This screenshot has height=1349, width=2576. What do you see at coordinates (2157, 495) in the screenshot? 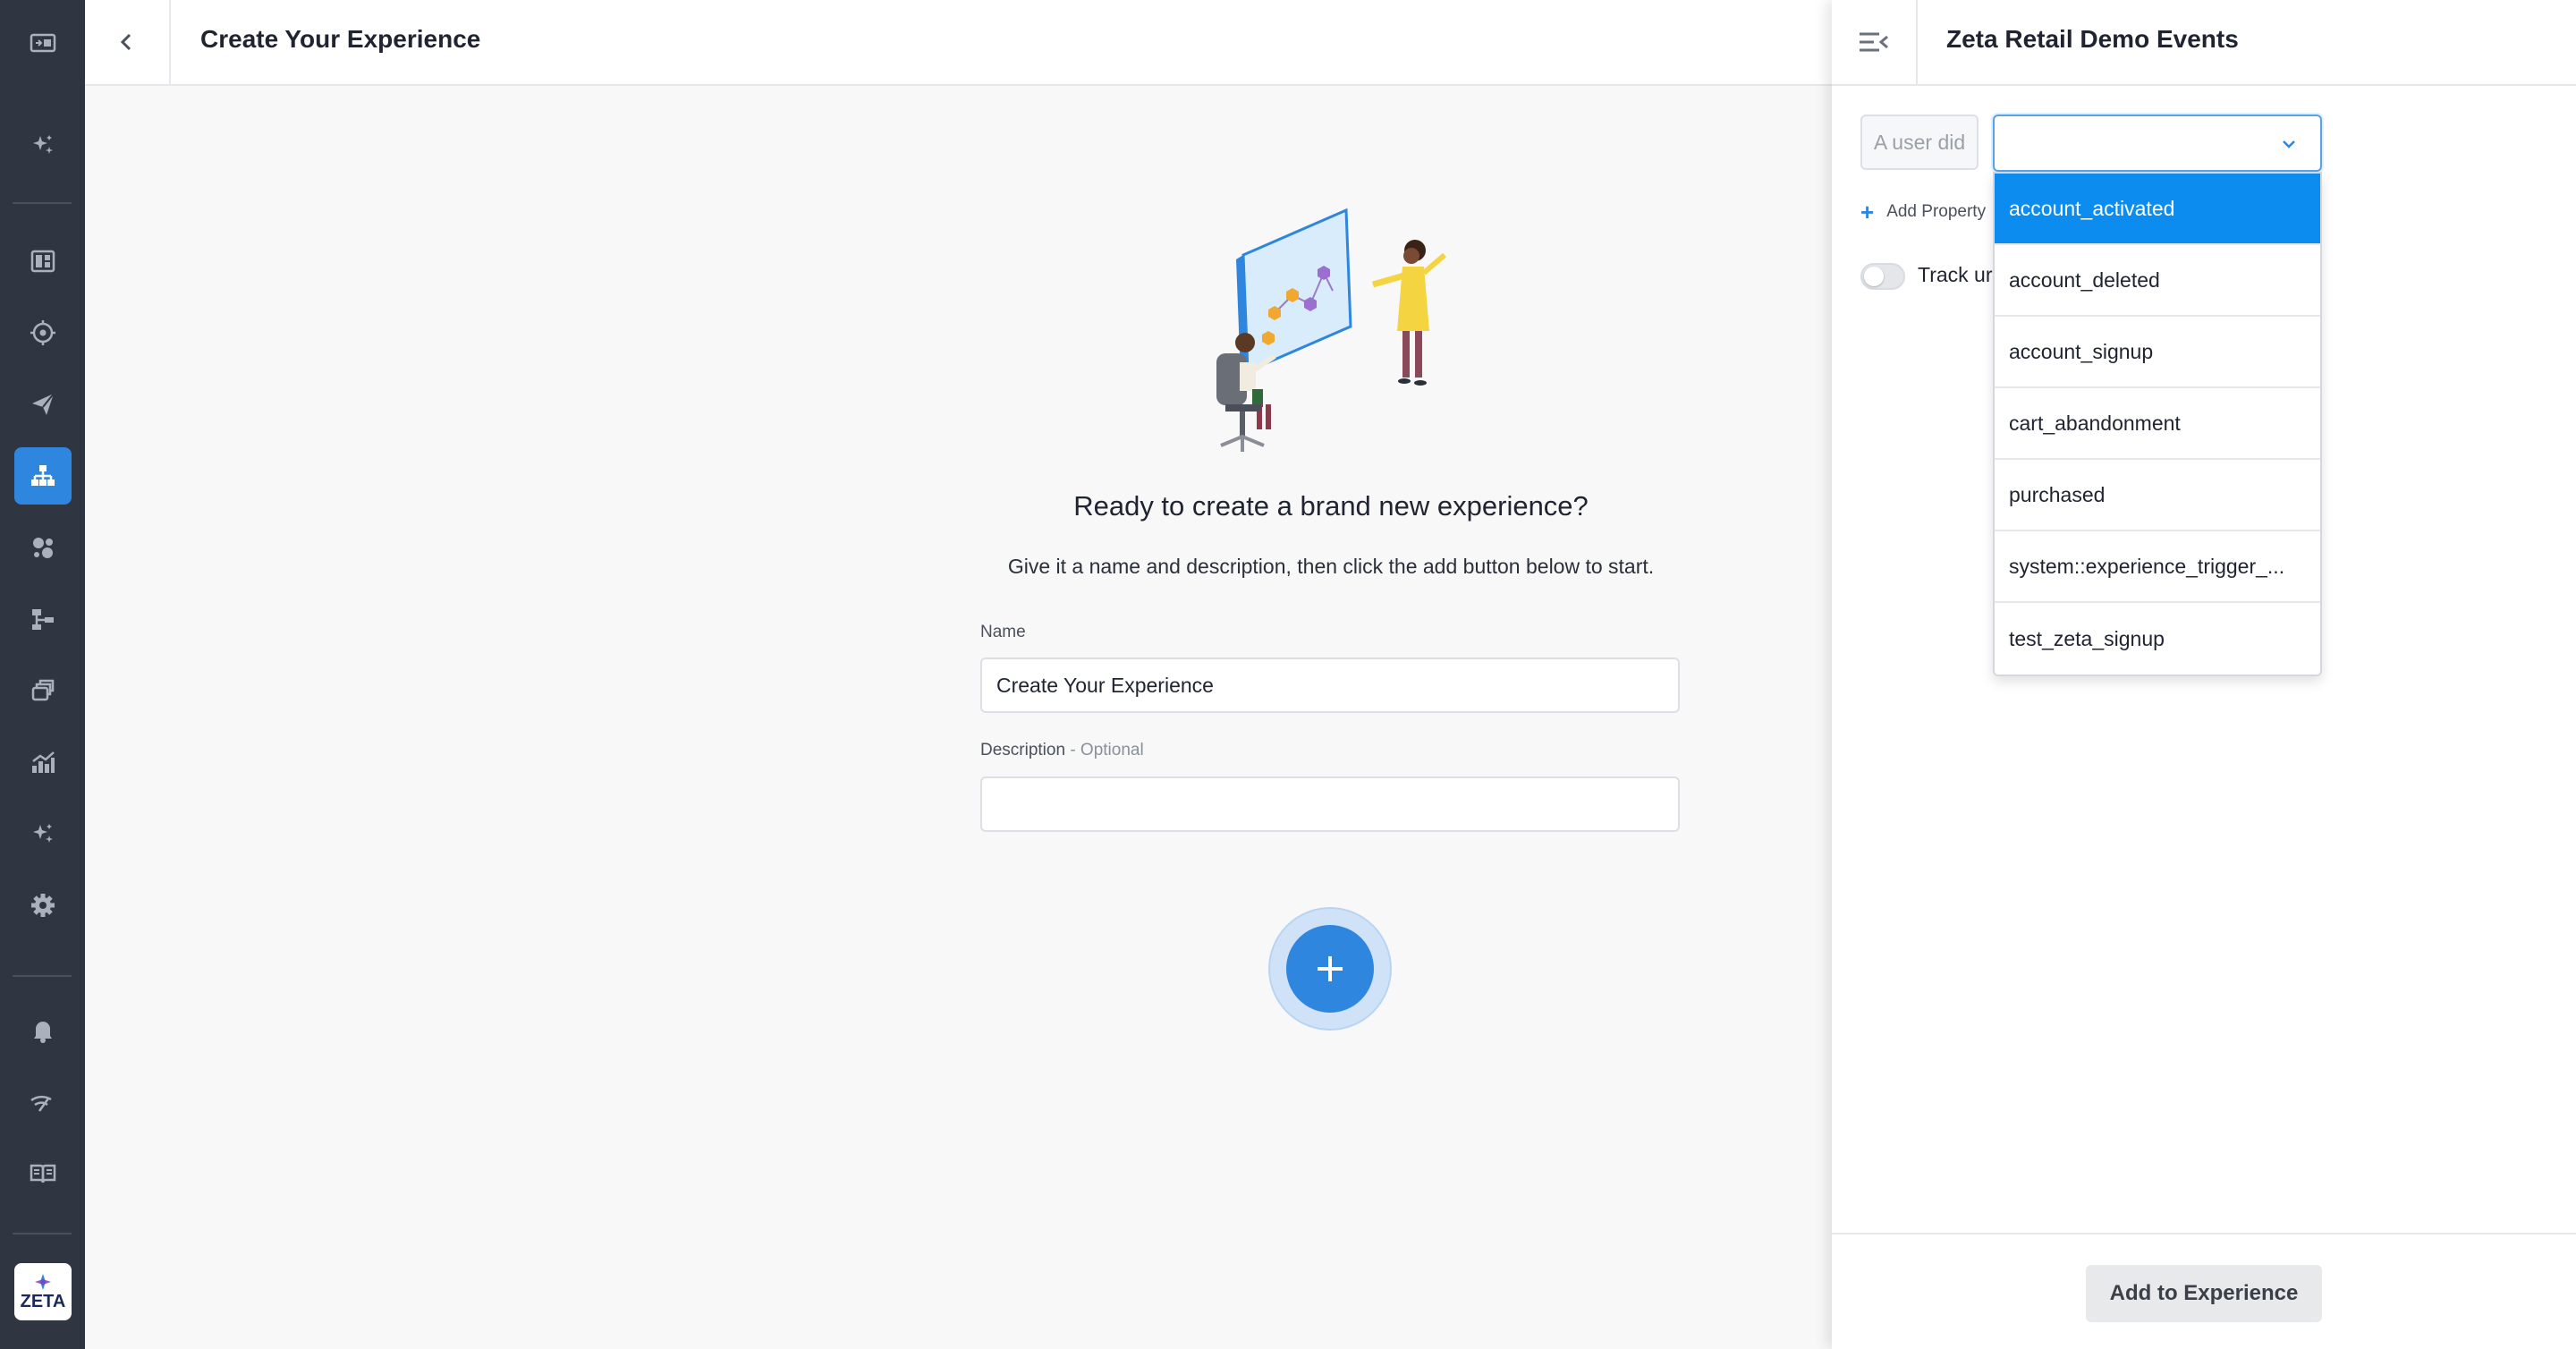
I see `dropdown-option: purchased` at bounding box center [2157, 495].